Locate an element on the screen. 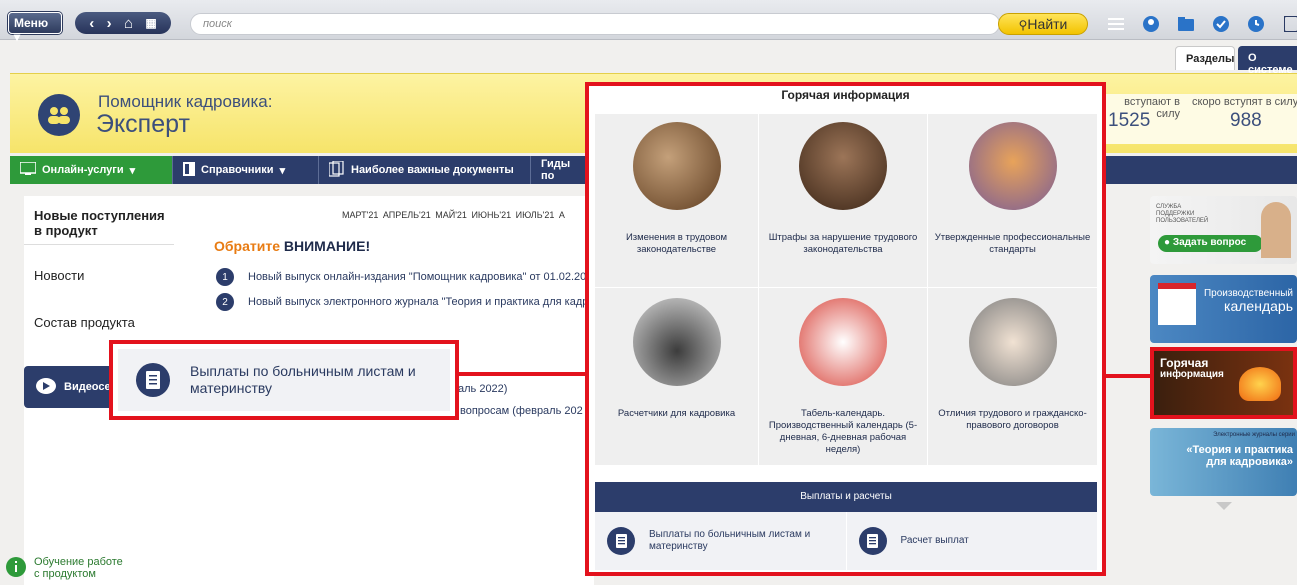  attention-heading: Обратите ВНИМАНИЕ! is located at coordinates (292, 246).